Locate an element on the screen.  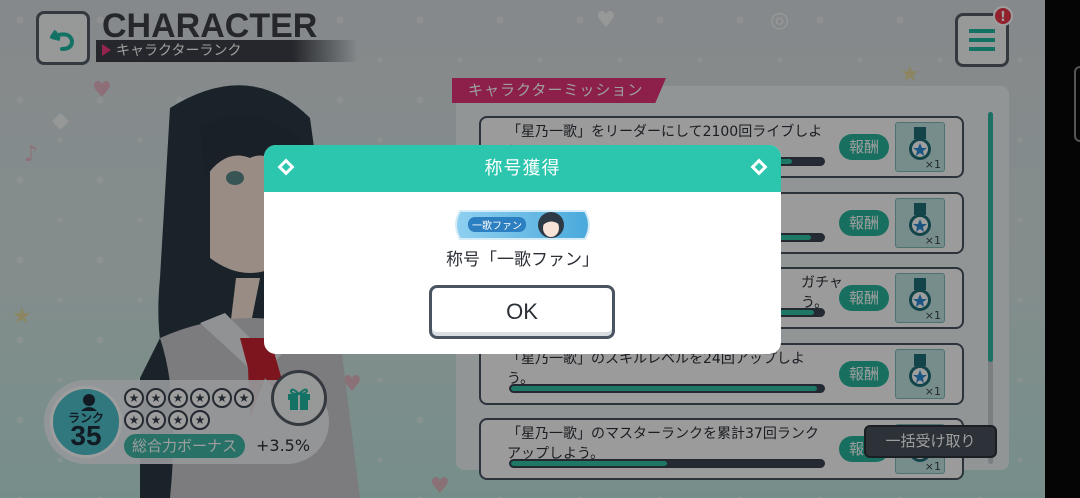
badge-text: 一歌ファン is located at coordinates (497, 225).